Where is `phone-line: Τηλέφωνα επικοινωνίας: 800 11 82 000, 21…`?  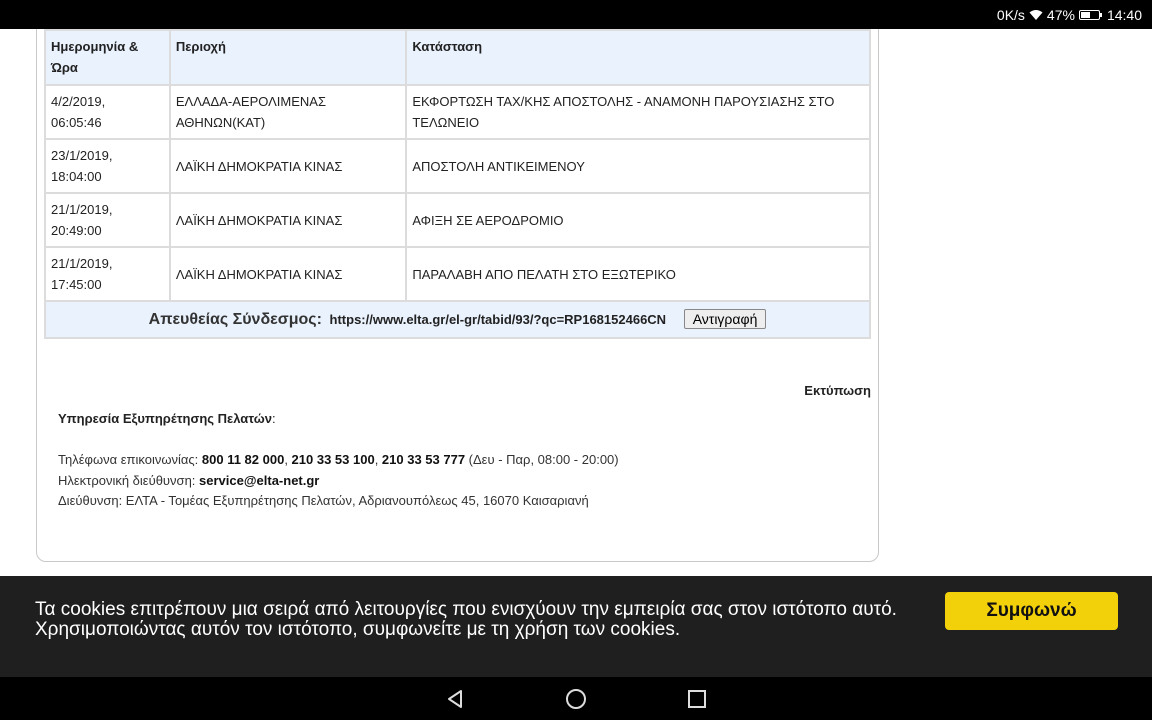 phone-line: Τηλέφωνα επικοινωνίας: 800 11 82 000, 21… is located at coordinates (338, 459).